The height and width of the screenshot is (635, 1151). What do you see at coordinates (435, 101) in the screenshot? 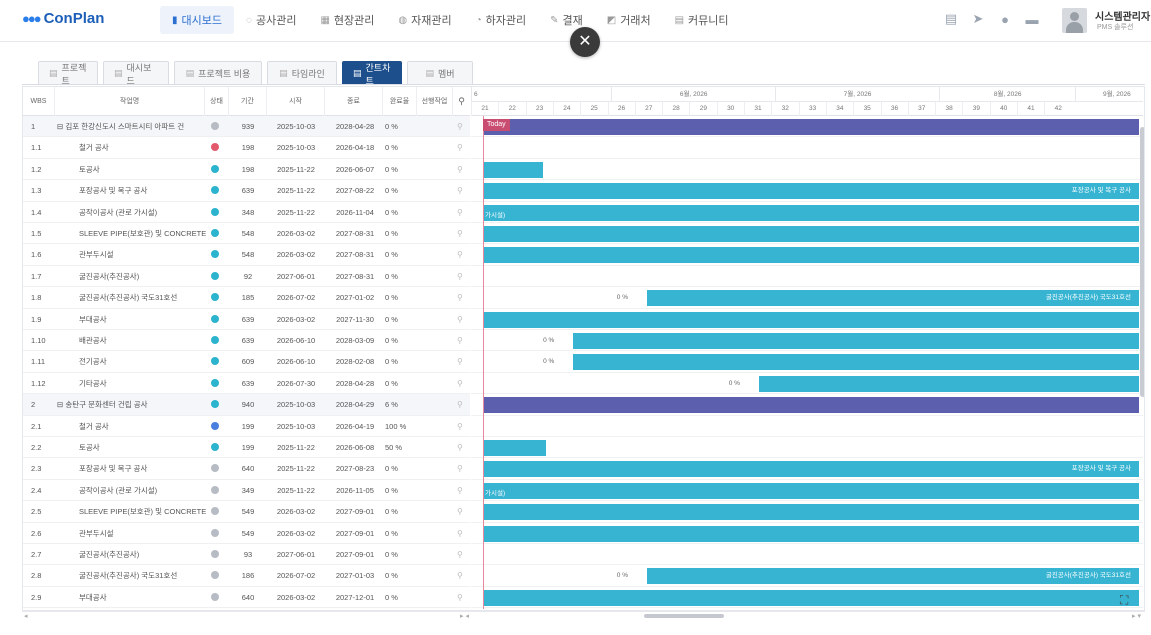
I see `header-pred: 선행작업` at bounding box center [435, 101].